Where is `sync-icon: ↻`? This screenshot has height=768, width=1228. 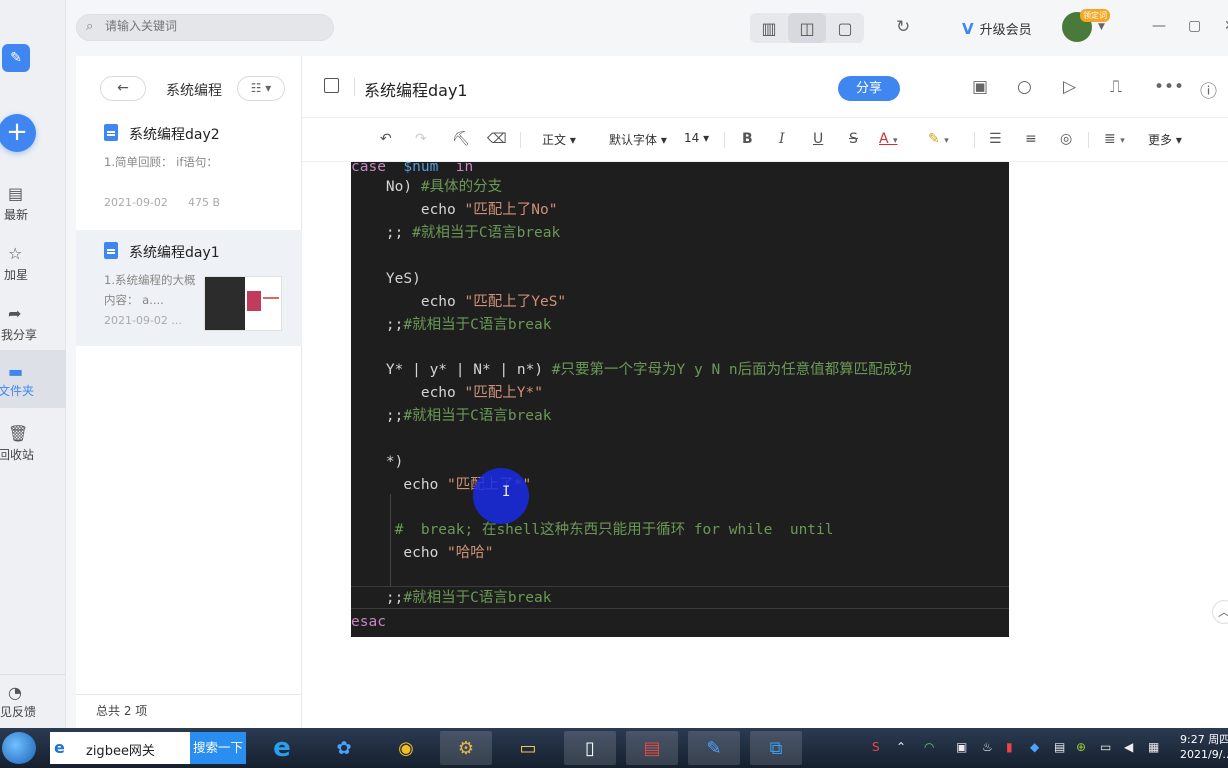
sync-icon: ↻ is located at coordinates (903, 27).